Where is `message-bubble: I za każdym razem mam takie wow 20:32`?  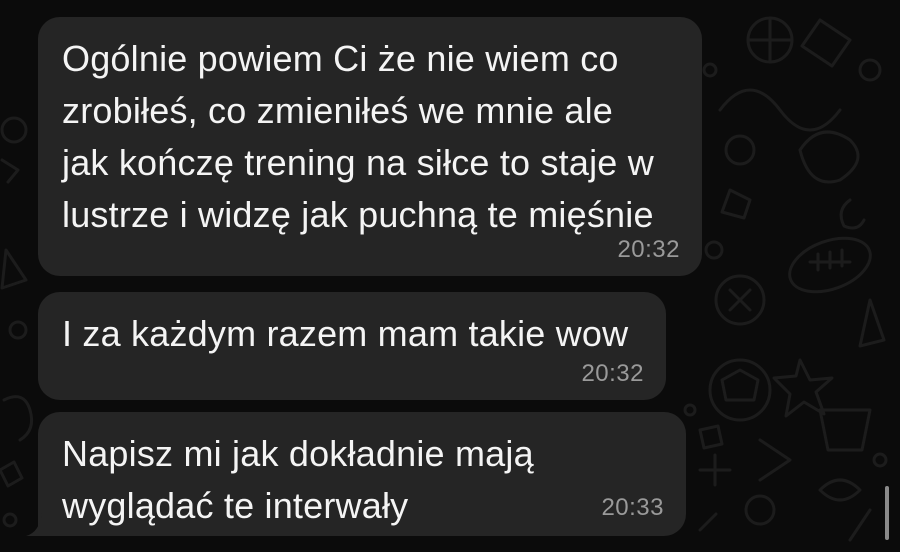
message-bubble: I za każdym razem mam takie wow 20:32 is located at coordinates (352, 346).